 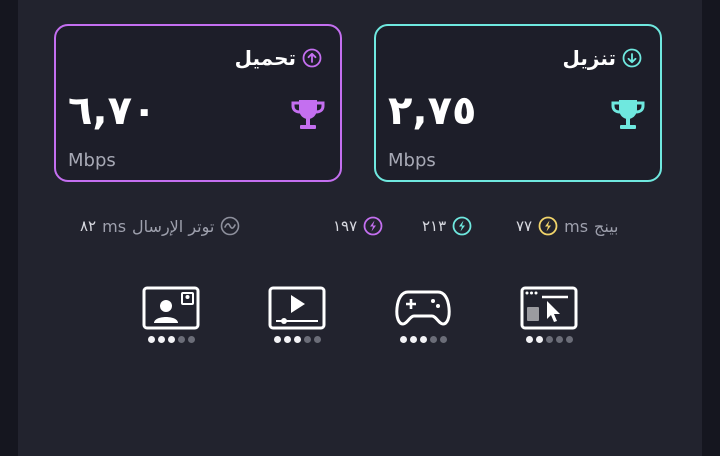 I want to click on ping-label: بينج, so click(x=606, y=226).